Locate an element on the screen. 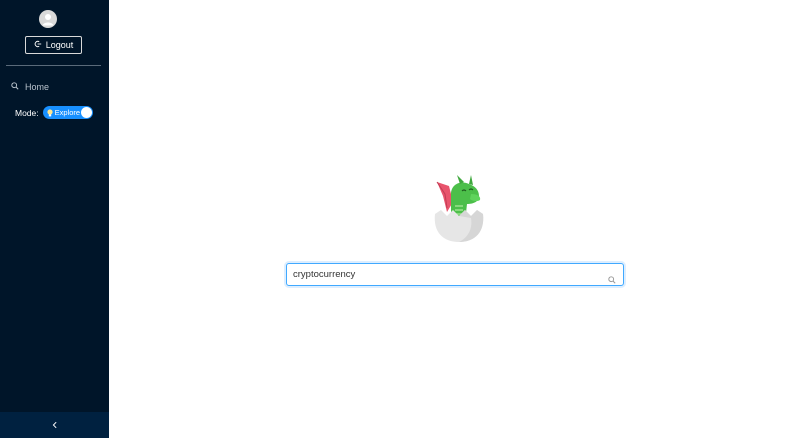 This screenshot has width=800, height=438. sidebar: Logout Home Mode: Explore is located at coordinates (54, 219).